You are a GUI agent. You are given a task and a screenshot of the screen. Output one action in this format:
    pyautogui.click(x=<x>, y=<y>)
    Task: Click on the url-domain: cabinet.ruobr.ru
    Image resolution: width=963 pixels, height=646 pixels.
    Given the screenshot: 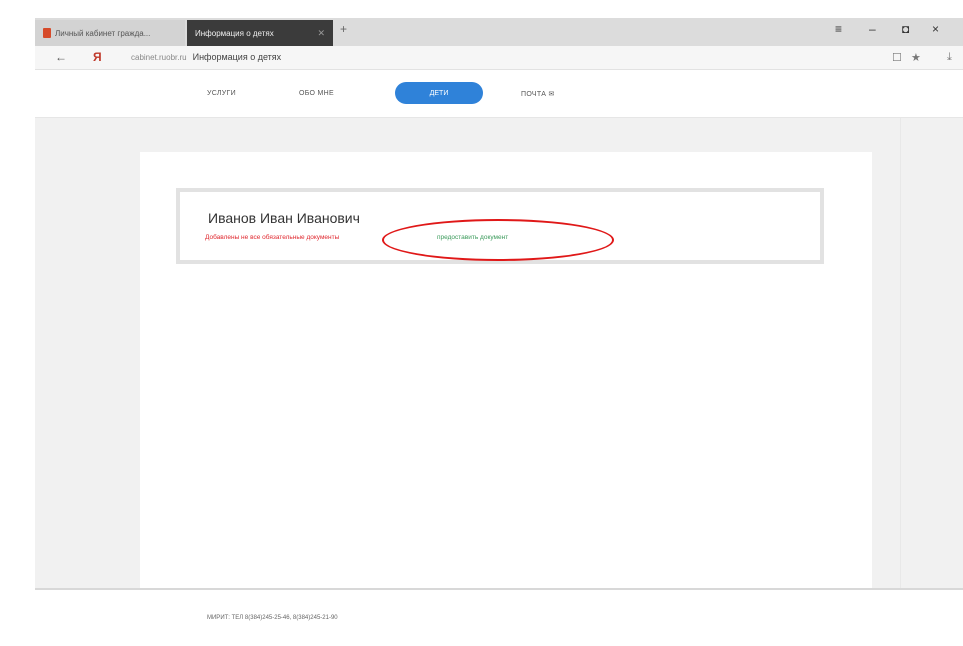 What is the action you would take?
    pyautogui.click(x=159, y=57)
    